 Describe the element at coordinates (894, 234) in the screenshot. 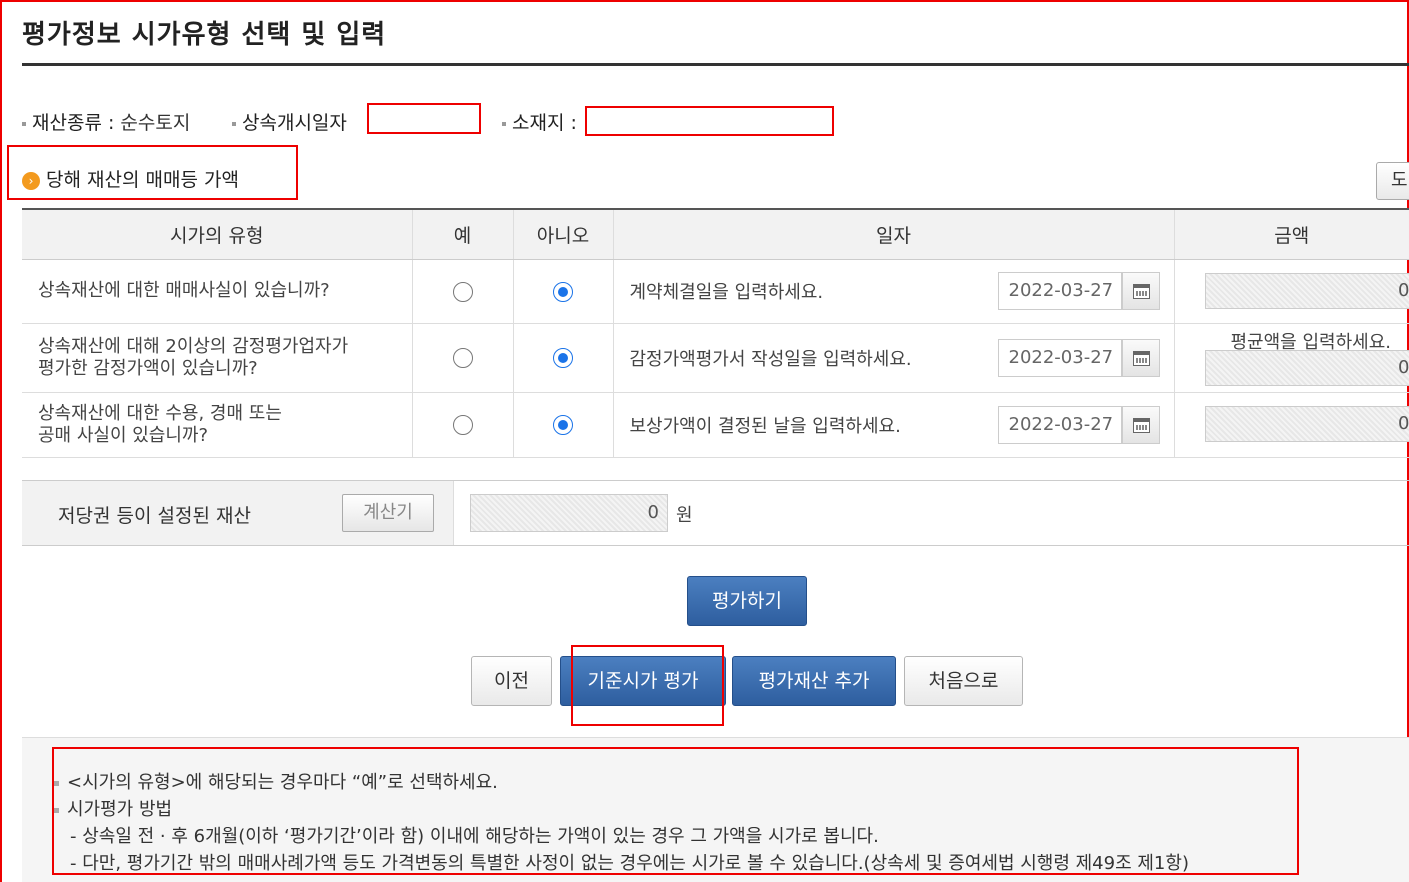

I see `header-date: 일자` at that location.